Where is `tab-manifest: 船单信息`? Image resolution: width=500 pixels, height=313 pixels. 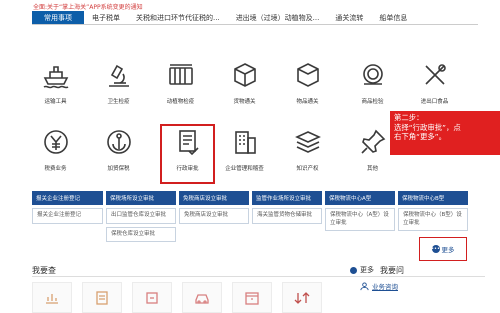 tab-manifest: 船单信息 is located at coordinates (393, 17).